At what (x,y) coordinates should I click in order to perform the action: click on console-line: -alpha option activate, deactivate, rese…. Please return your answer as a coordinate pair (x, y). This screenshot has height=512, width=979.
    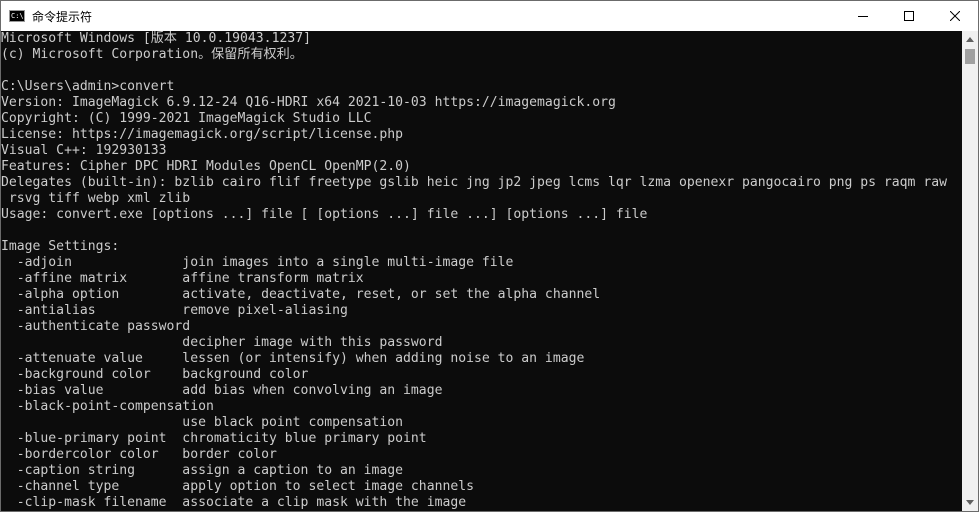
    Looking at the image, I should click on (301, 294).